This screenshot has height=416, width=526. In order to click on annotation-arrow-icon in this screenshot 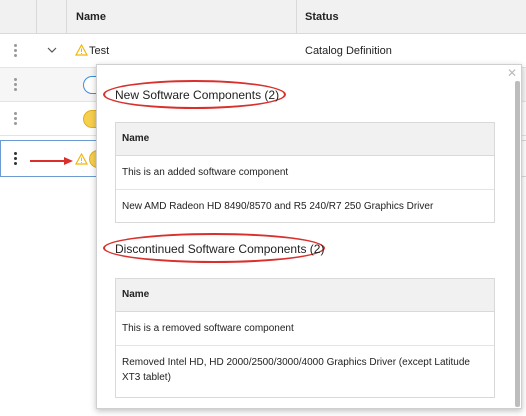, I will do `click(51, 161)`.